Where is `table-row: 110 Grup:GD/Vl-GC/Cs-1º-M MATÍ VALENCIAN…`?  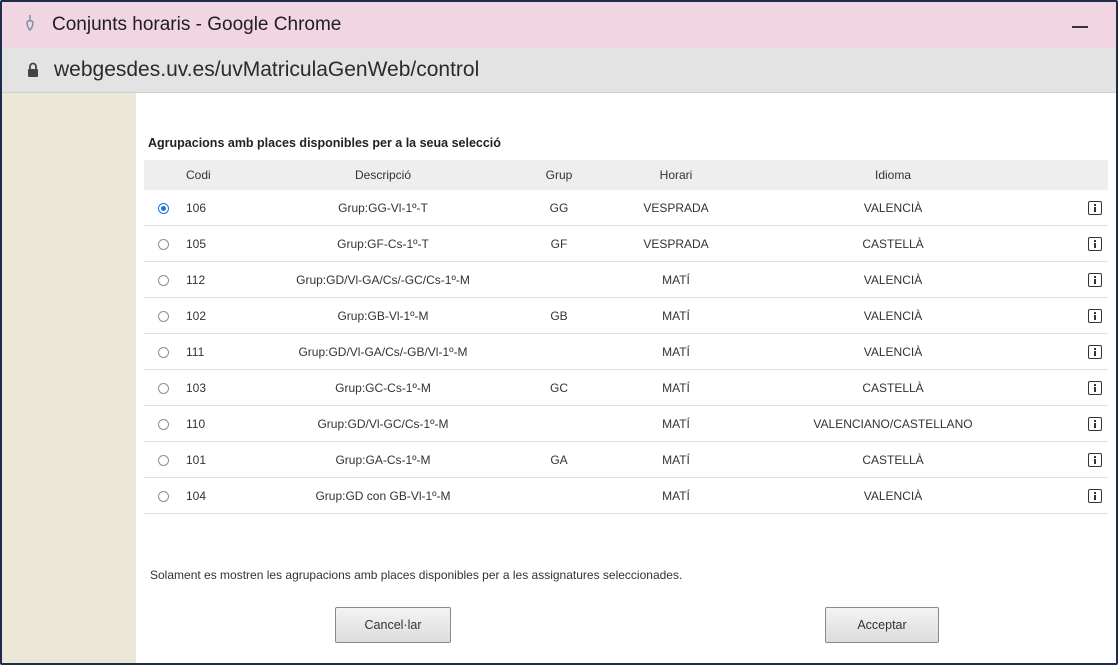
table-row: 110 Grup:GD/Vl-GC/Cs-1º-M MATÍ VALENCIAN… is located at coordinates (626, 423).